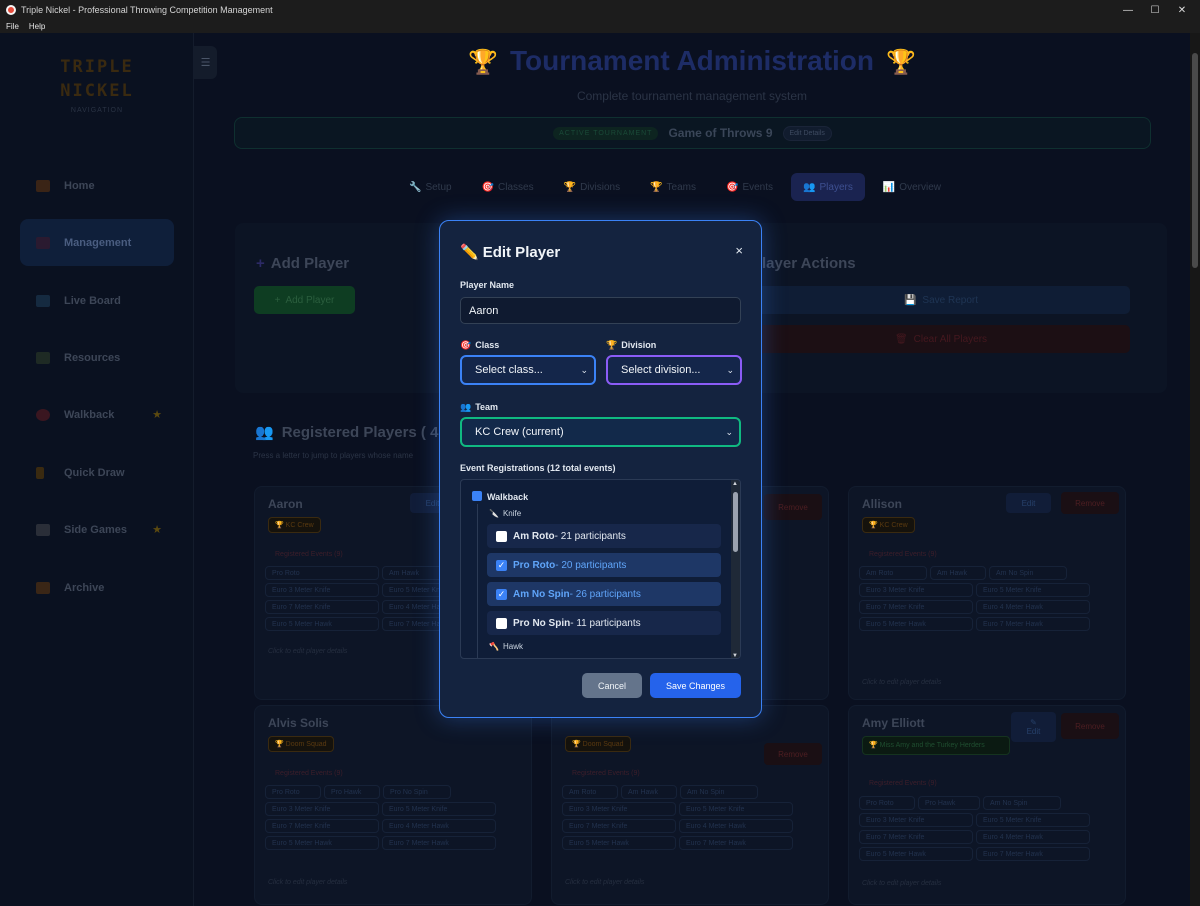 Image resolution: width=1200 pixels, height=906 pixels. I want to click on sidebar-item-quick-draw: Quick Draw, so click(97, 472).